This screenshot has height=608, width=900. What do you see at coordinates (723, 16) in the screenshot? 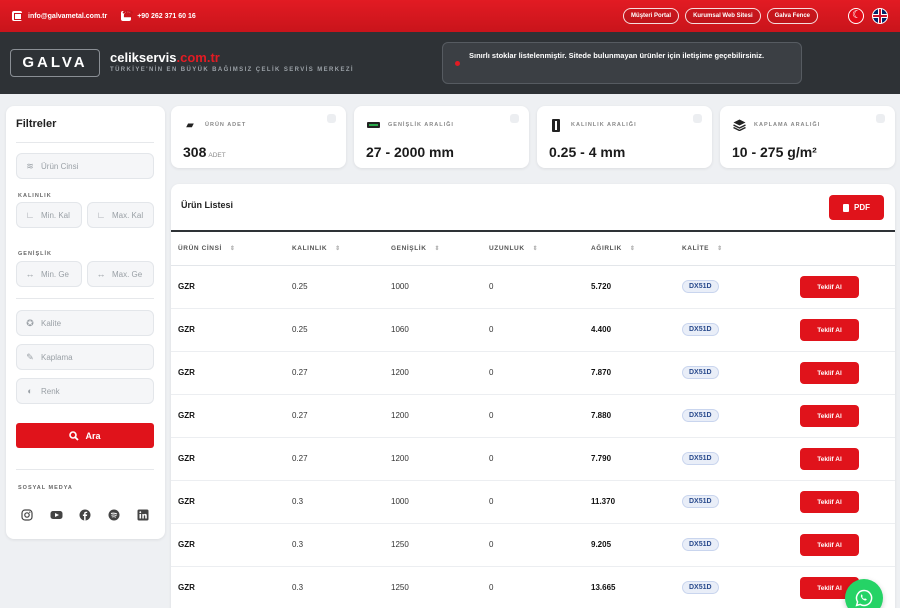
I see `kurumsal-web-link: Kurumsal Web Sitesi` at bounding box center [723, 16].